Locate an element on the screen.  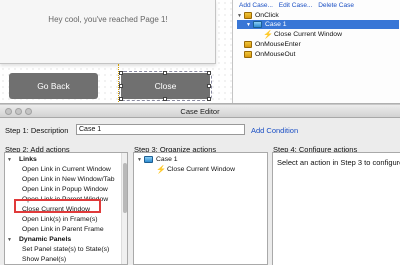
resize-handle-top-left is located at coordinates (121, 73).